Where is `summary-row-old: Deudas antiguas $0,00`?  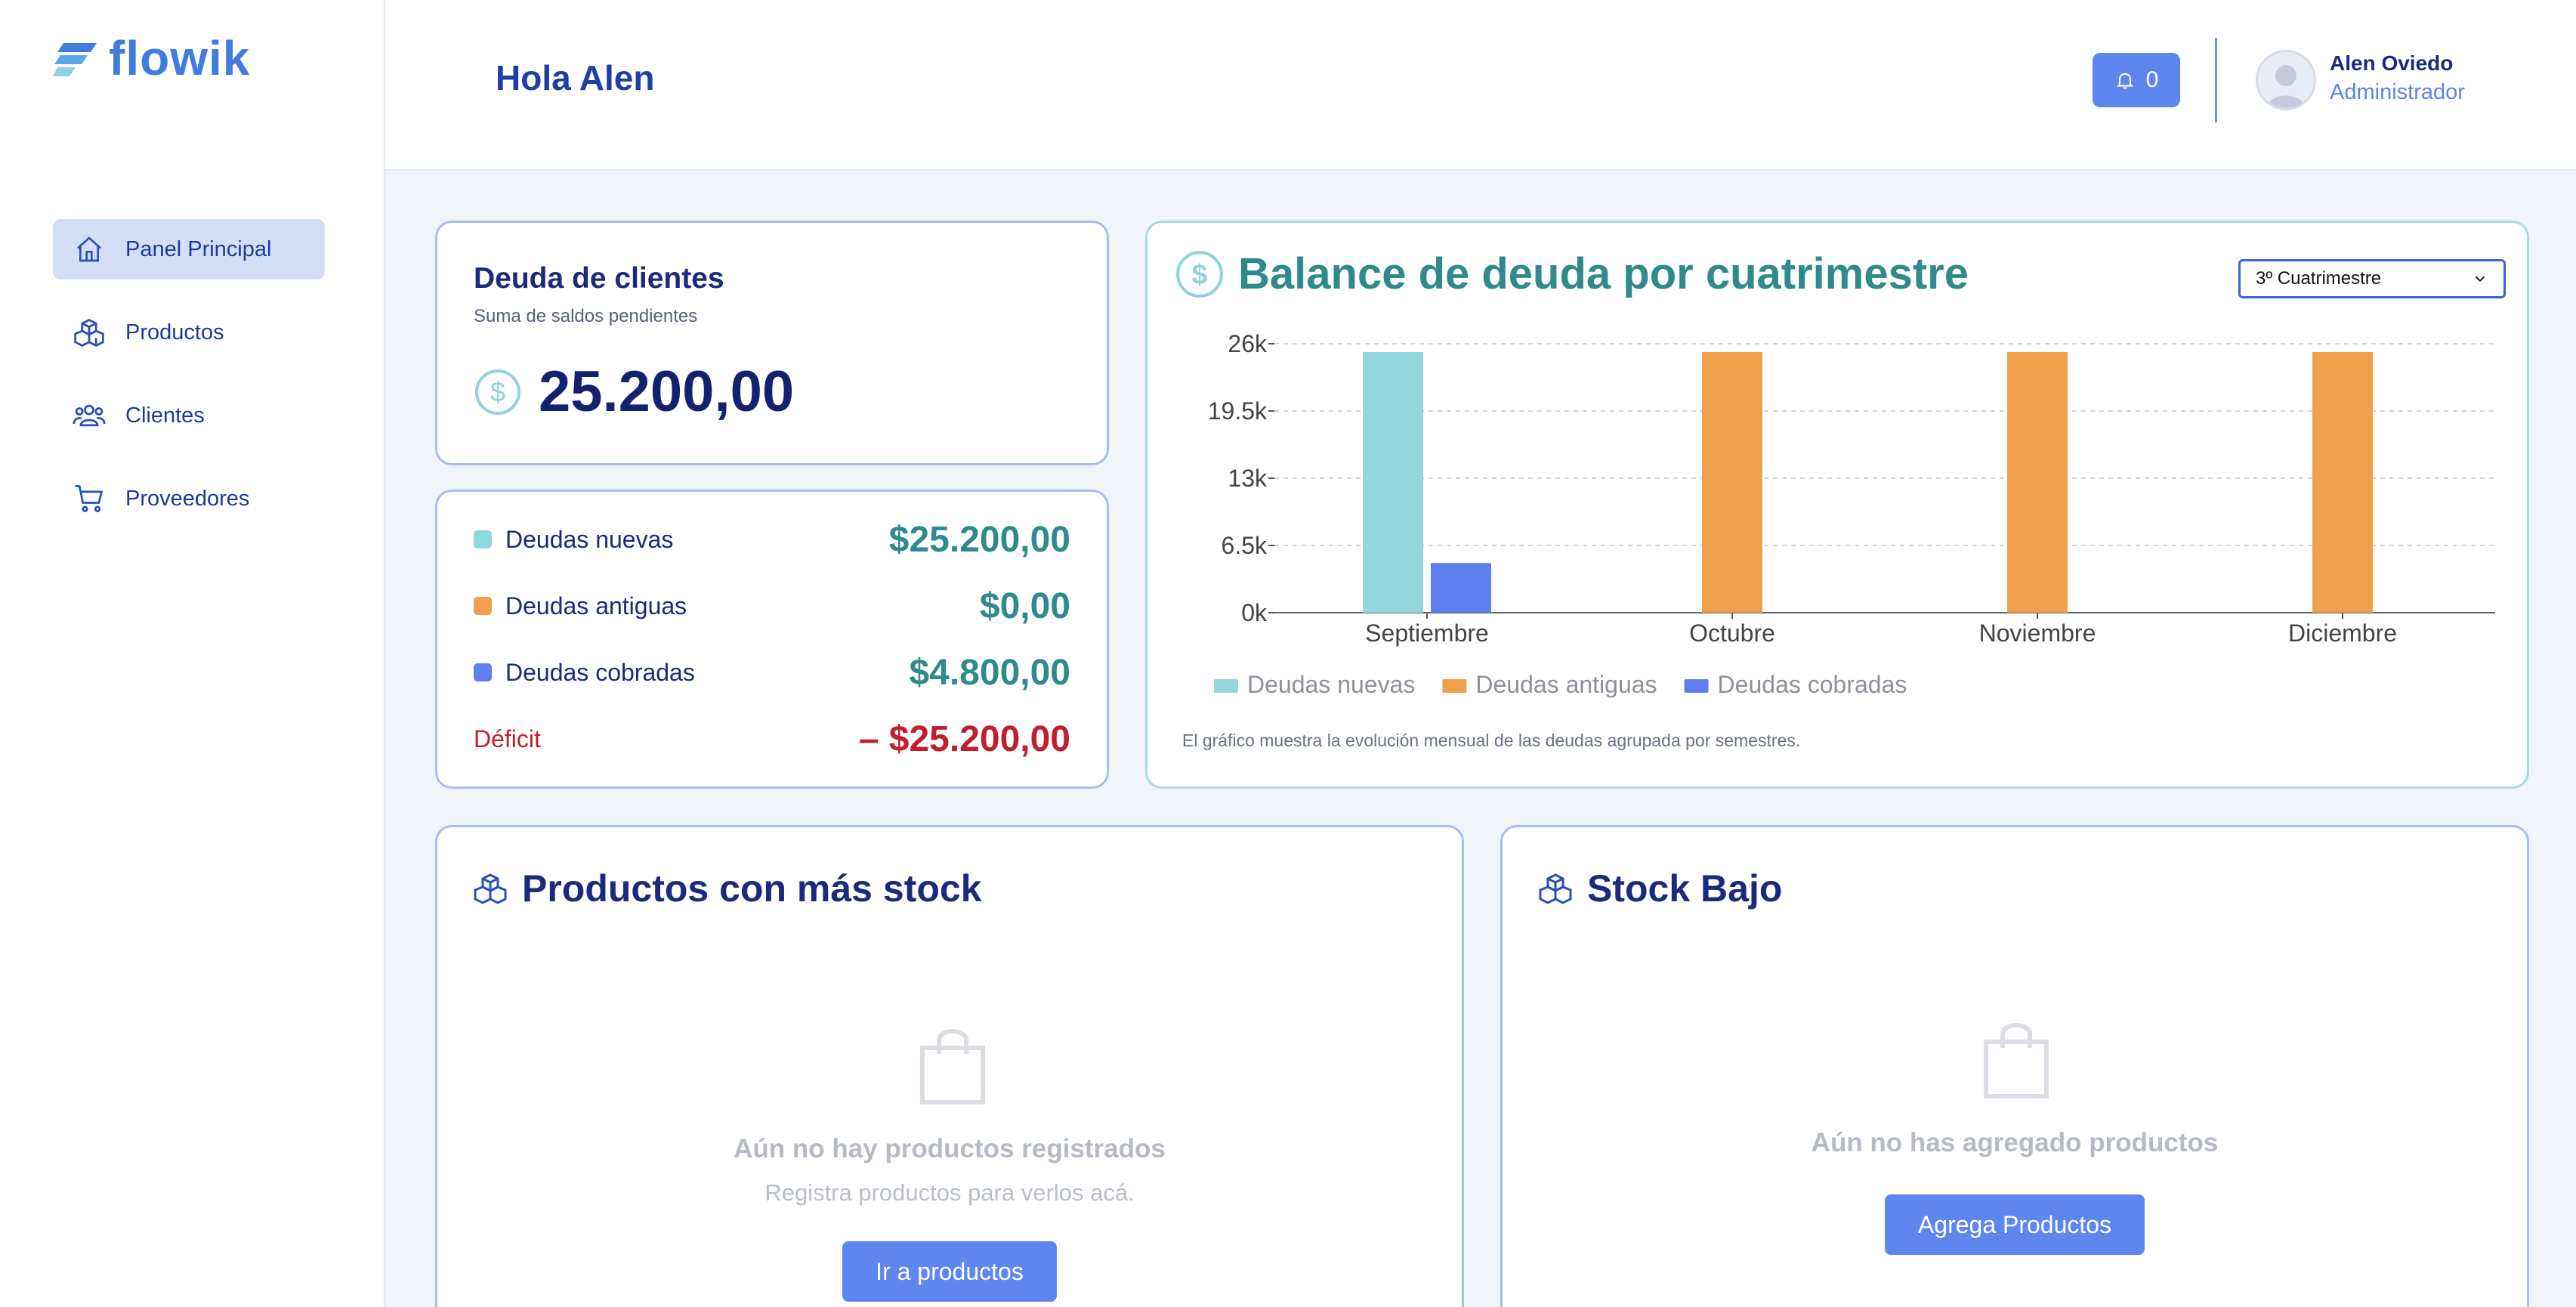 summary-row-old: Deudas antiguas $0,00 is located at coordinates (772, 605).